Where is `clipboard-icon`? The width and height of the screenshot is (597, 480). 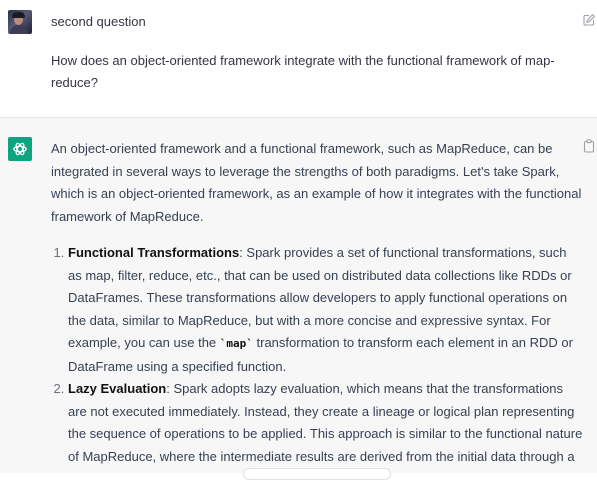 clipboard-icon is located at coordinates (589, 146).